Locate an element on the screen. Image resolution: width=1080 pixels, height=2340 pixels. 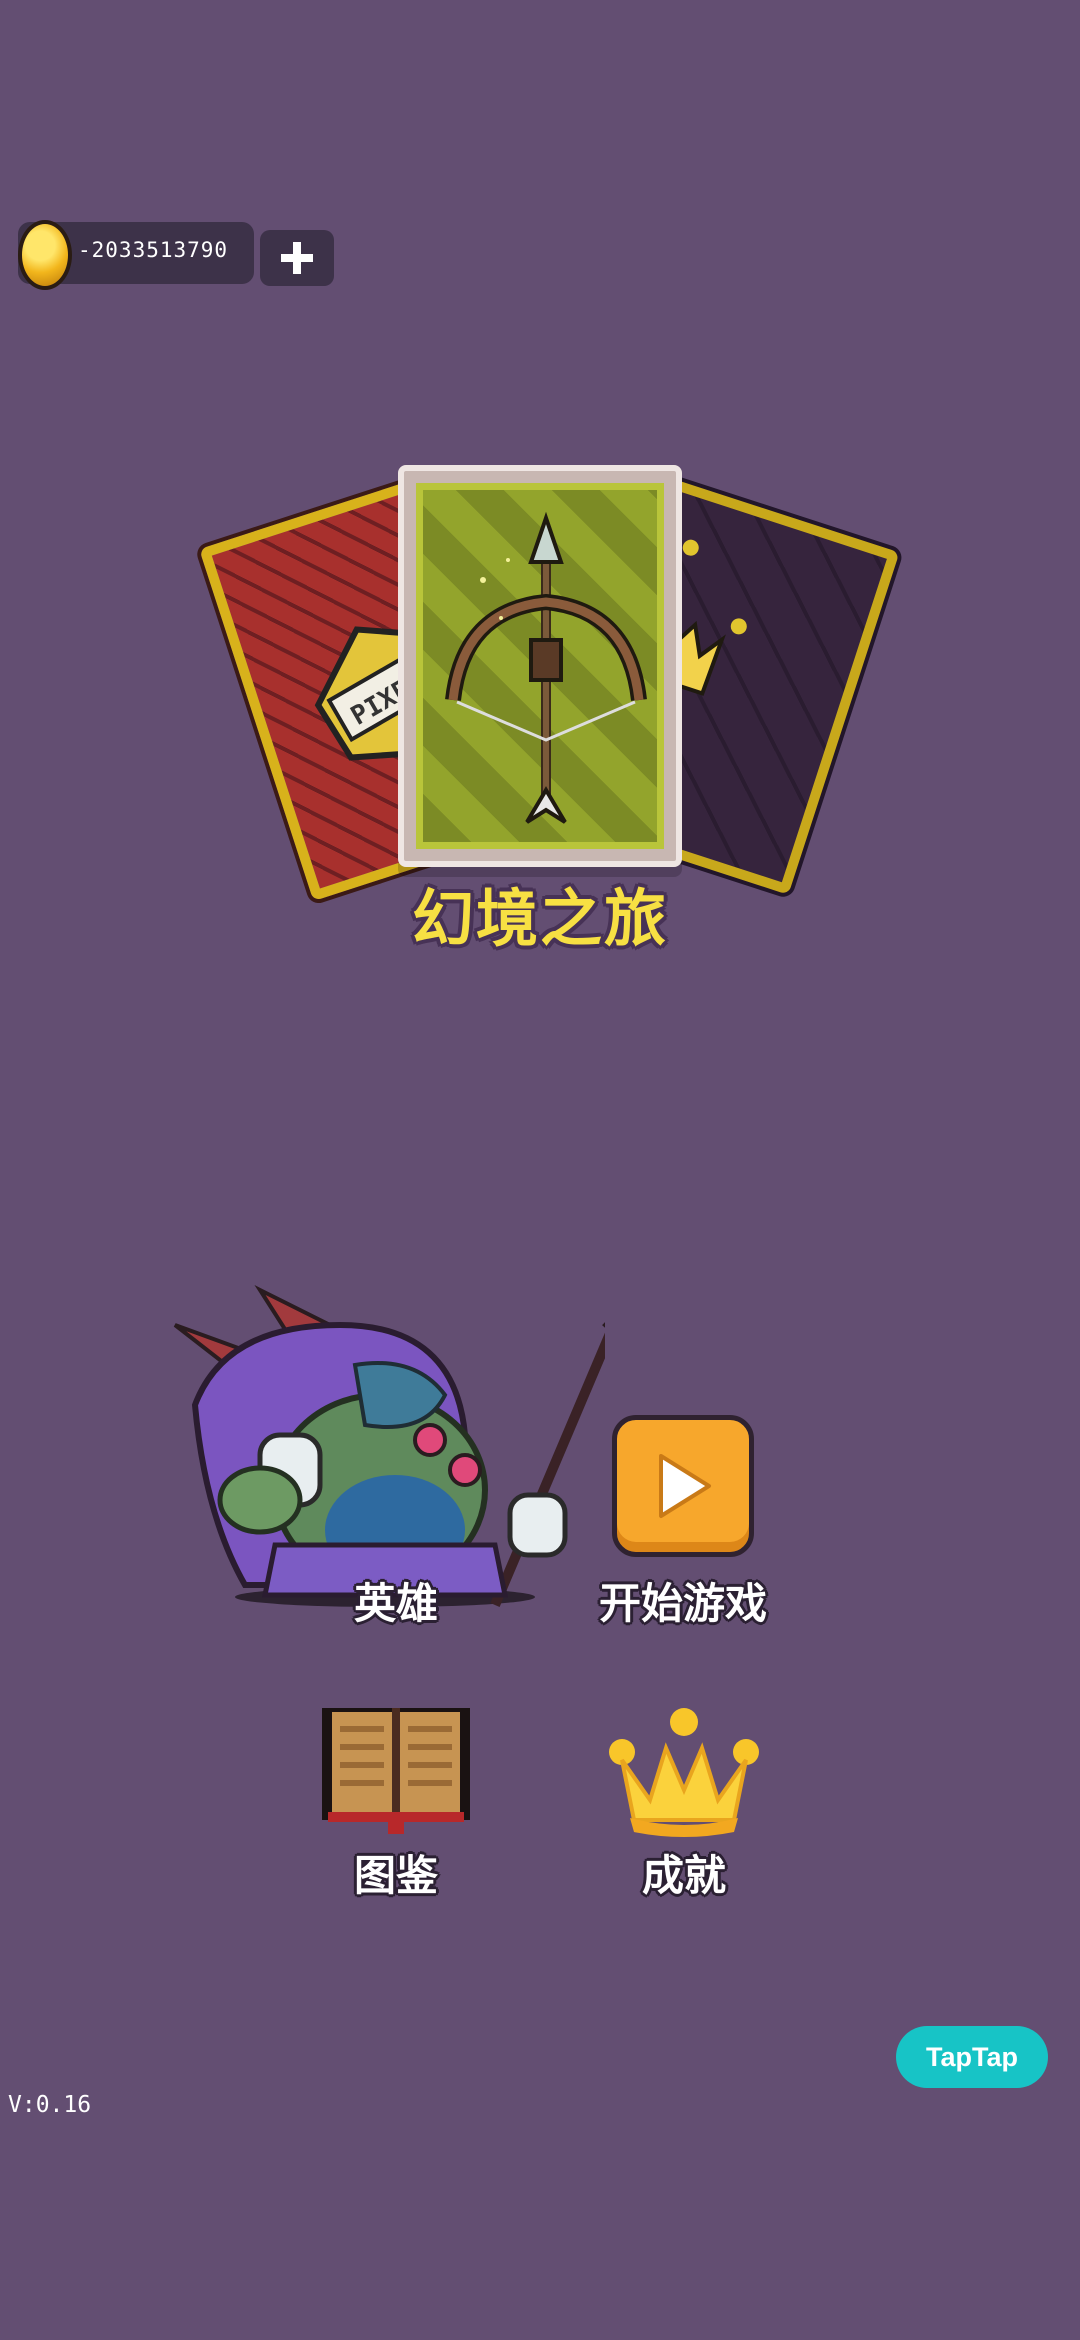
achievements-button is located at coordinates (684, 1769).